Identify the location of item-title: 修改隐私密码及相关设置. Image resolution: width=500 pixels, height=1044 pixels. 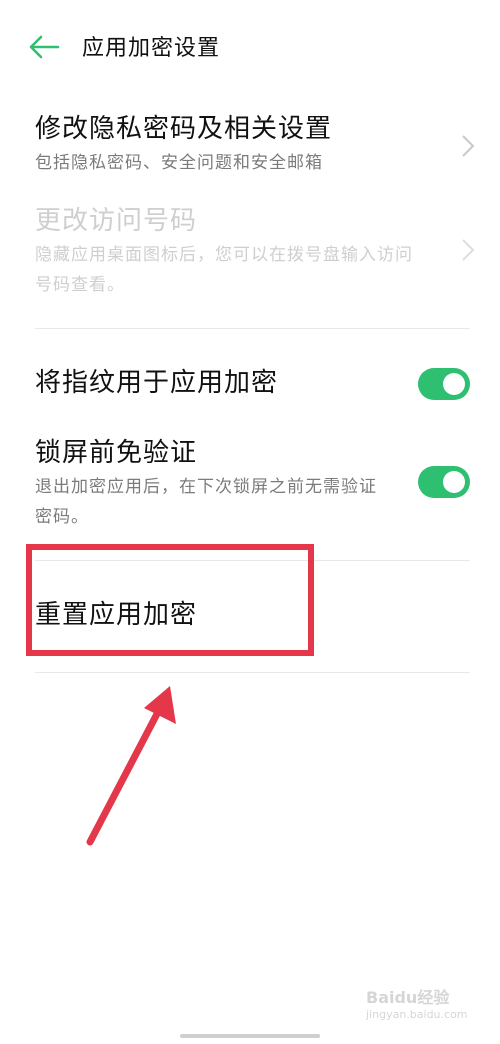
(184, 129).